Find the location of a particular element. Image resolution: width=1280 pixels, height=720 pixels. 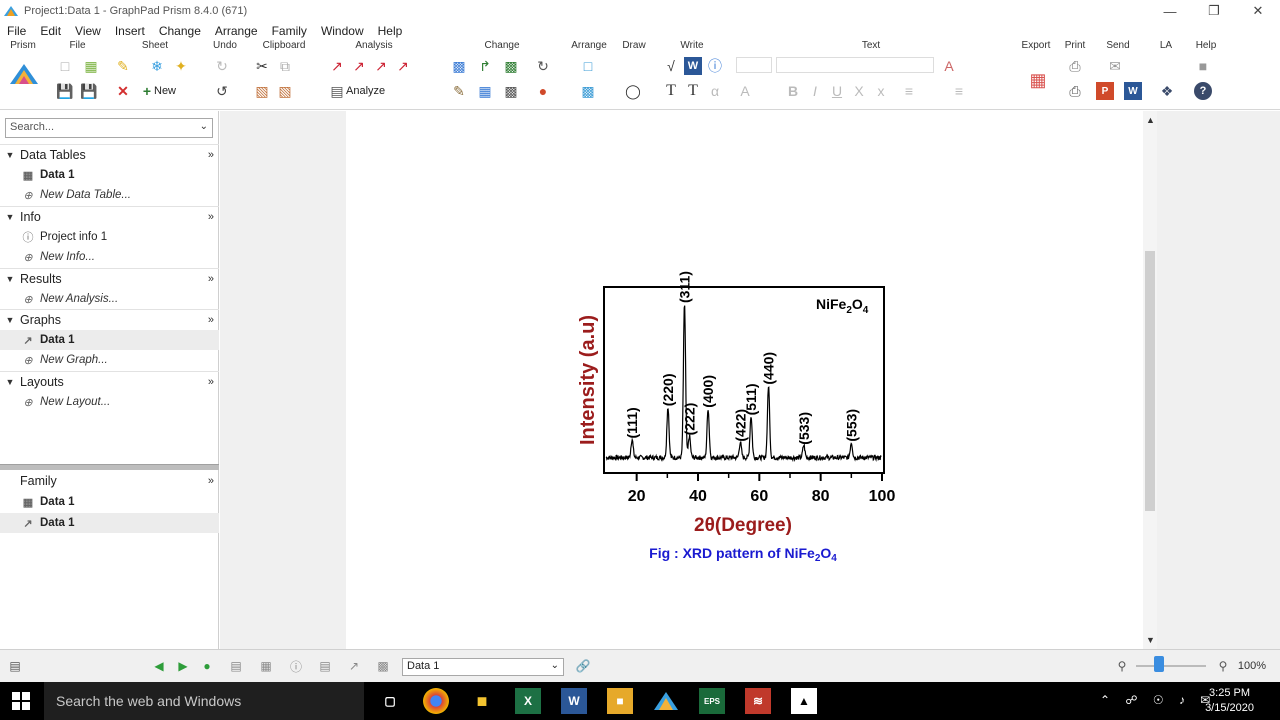

color-scheme-icon: ● is located at coordinates (543, 91).